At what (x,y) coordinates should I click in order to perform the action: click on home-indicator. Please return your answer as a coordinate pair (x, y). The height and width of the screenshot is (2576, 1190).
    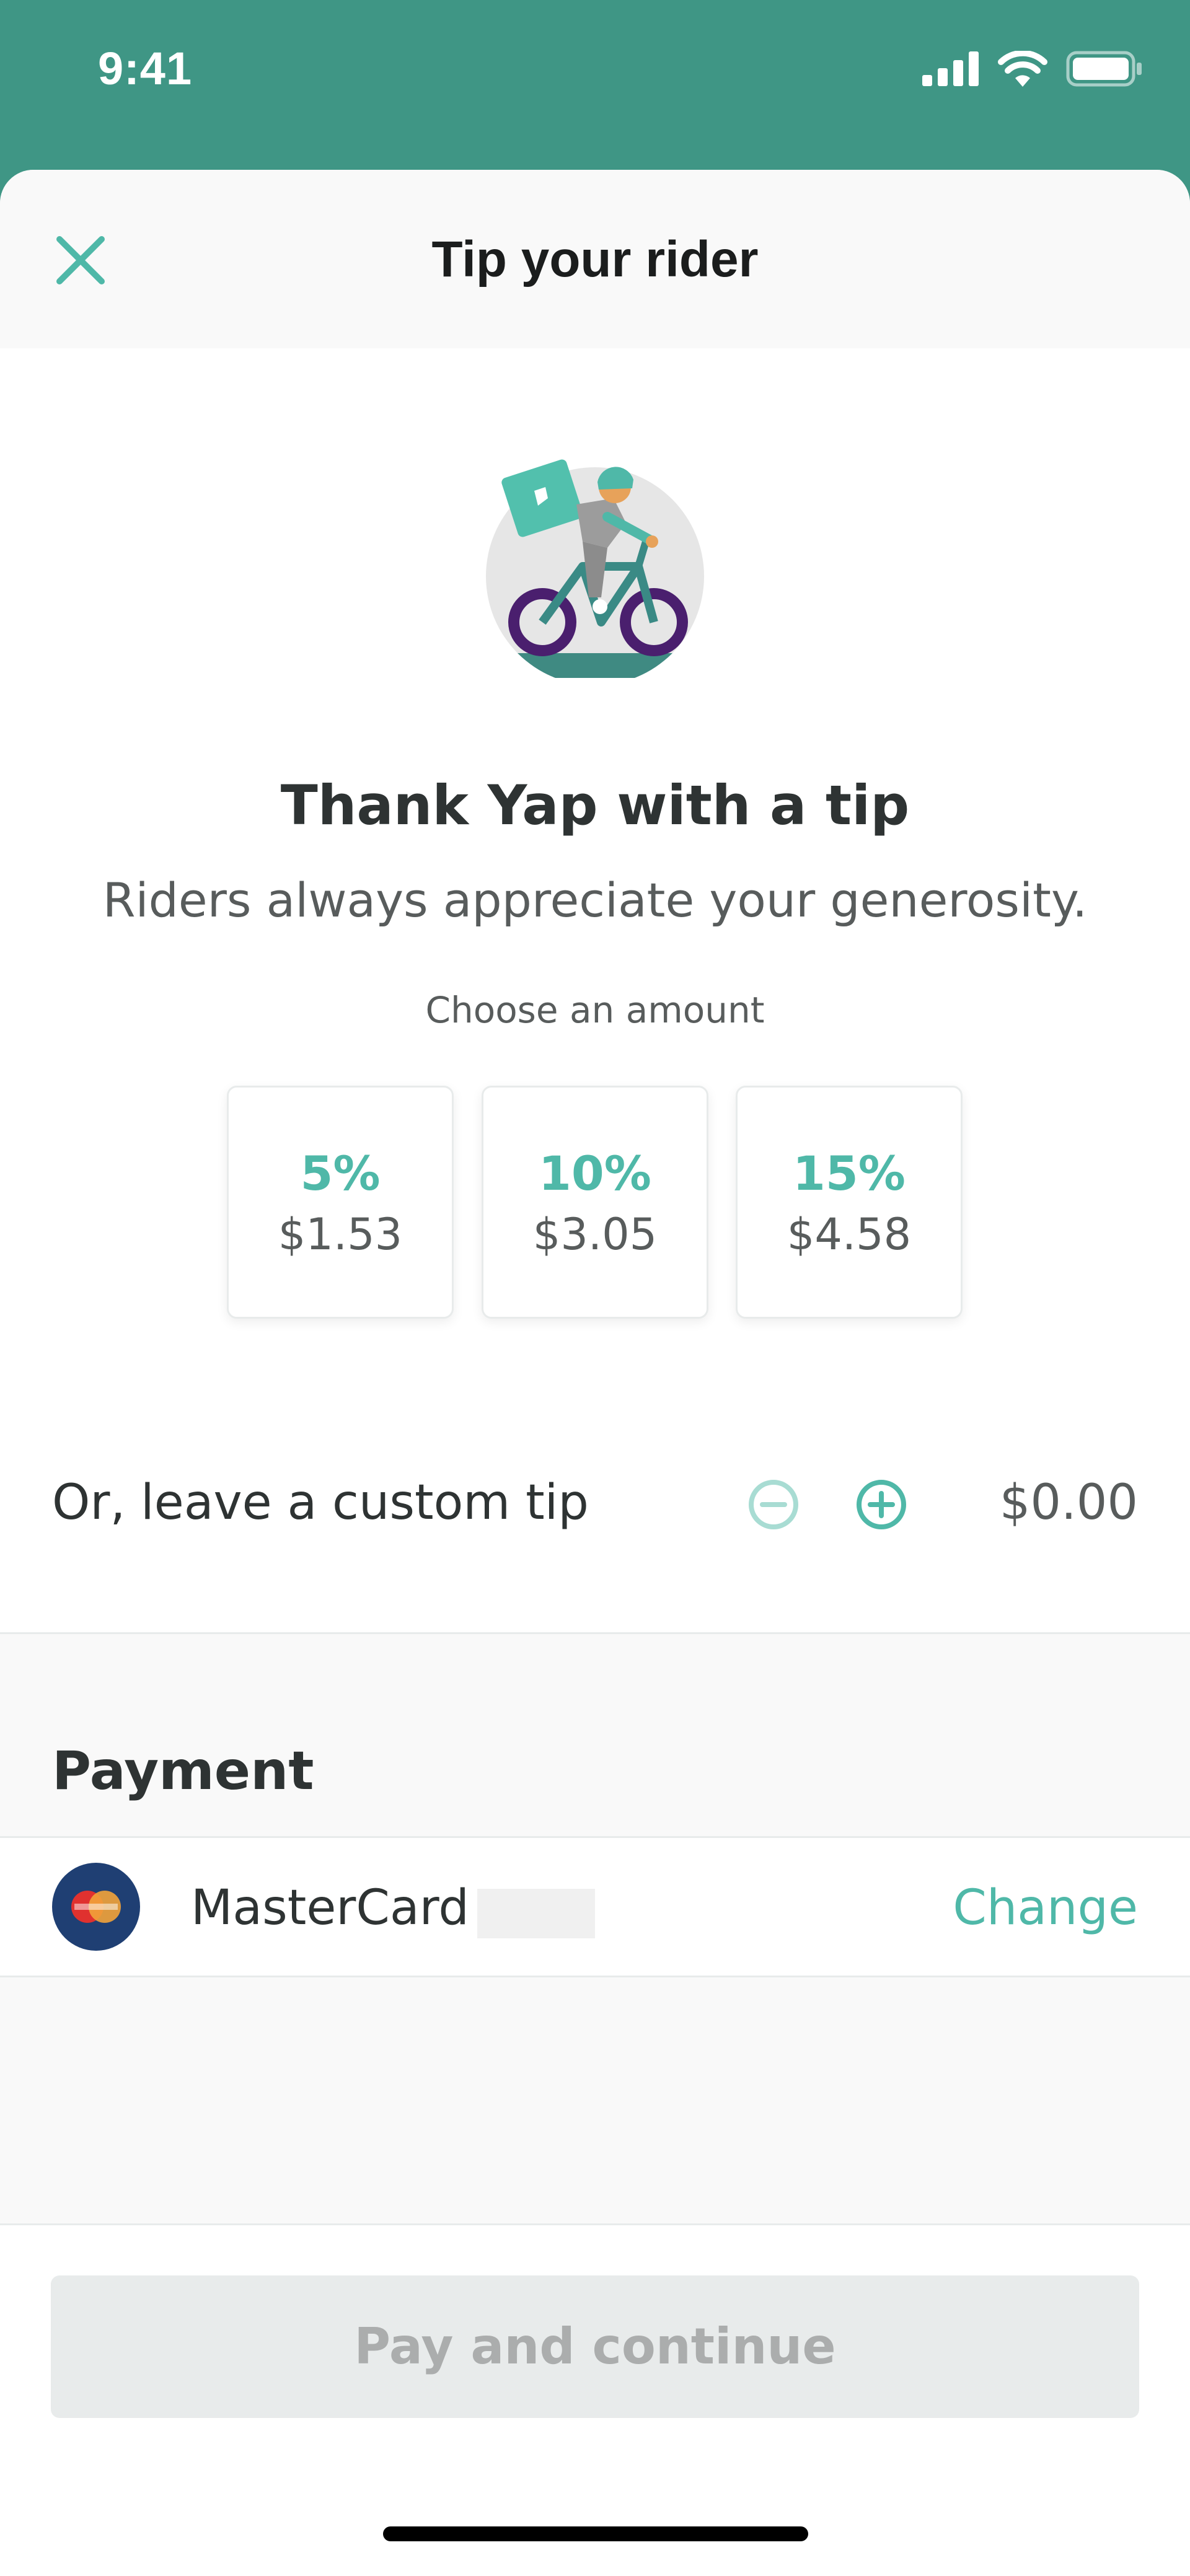
    Looking at the image, I should click on (595, 2534).